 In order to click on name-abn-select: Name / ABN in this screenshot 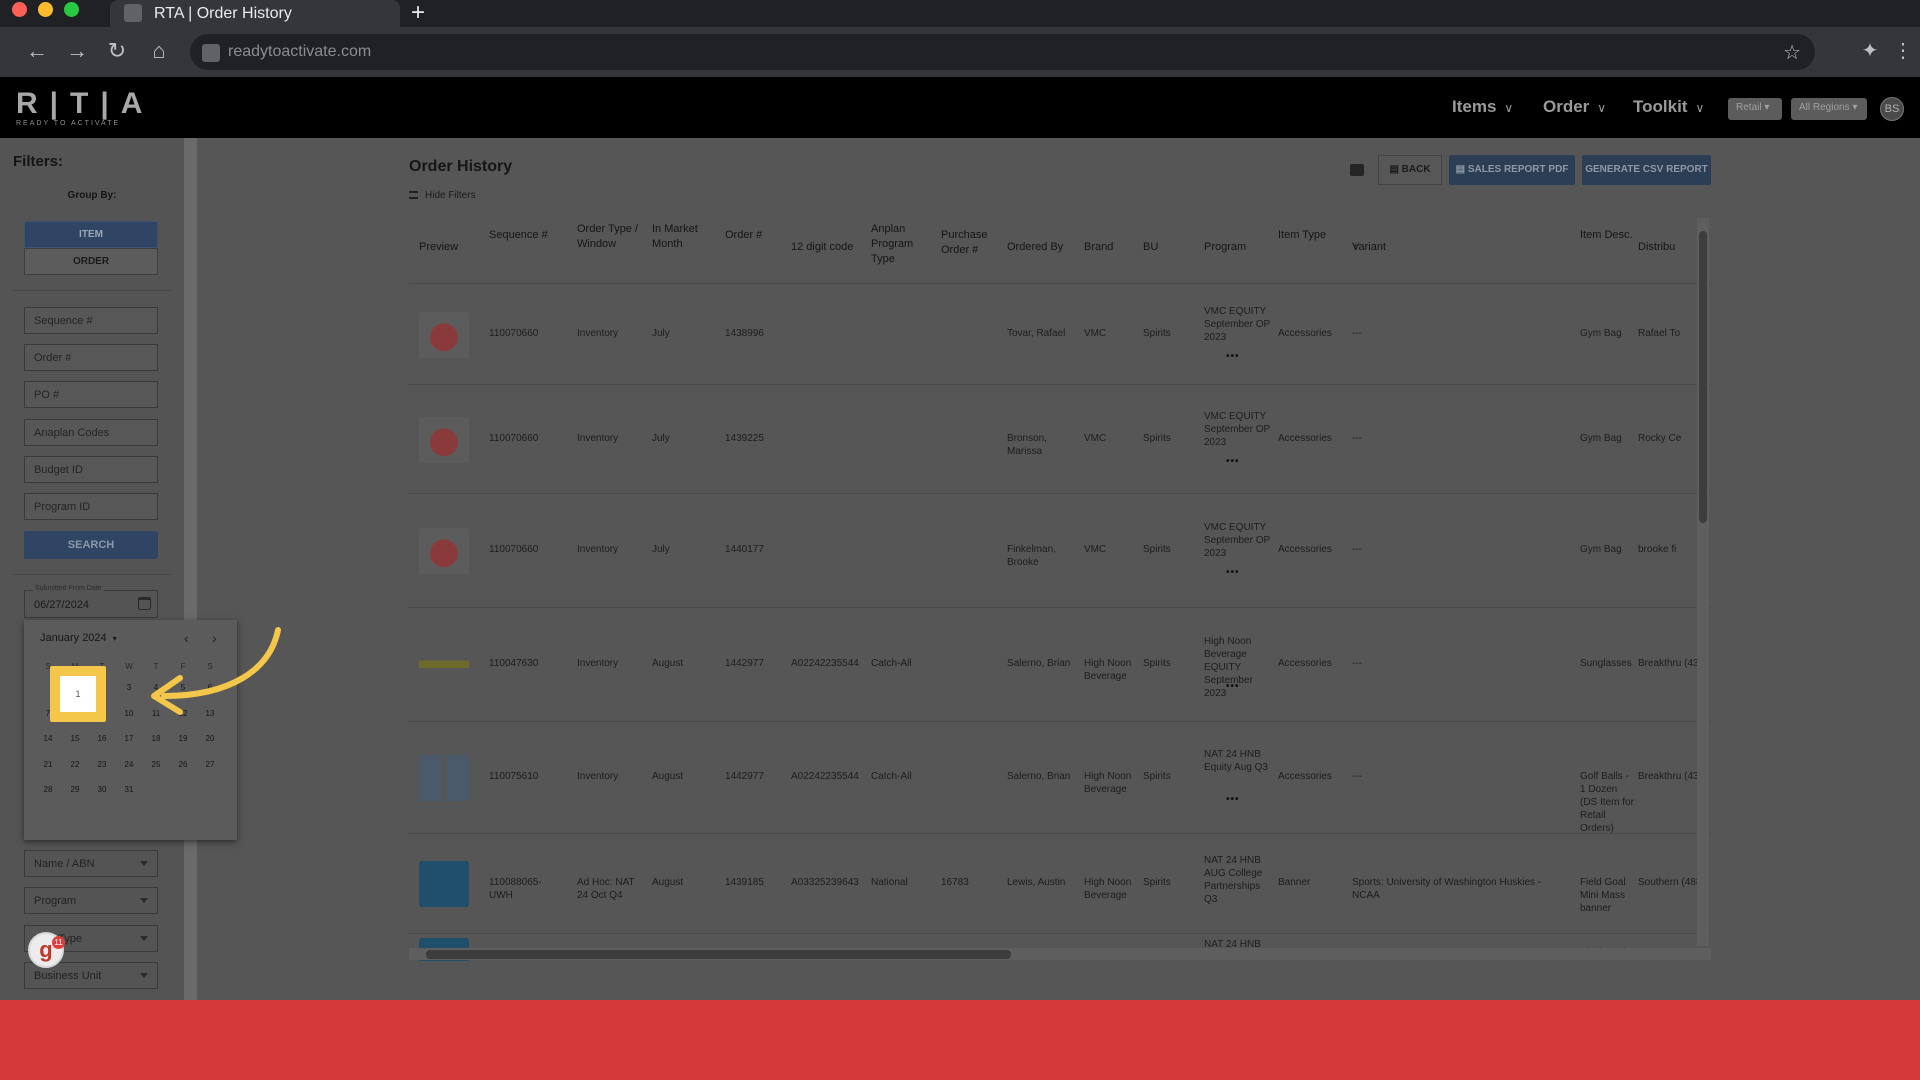, I will do `click(91, 863)`.